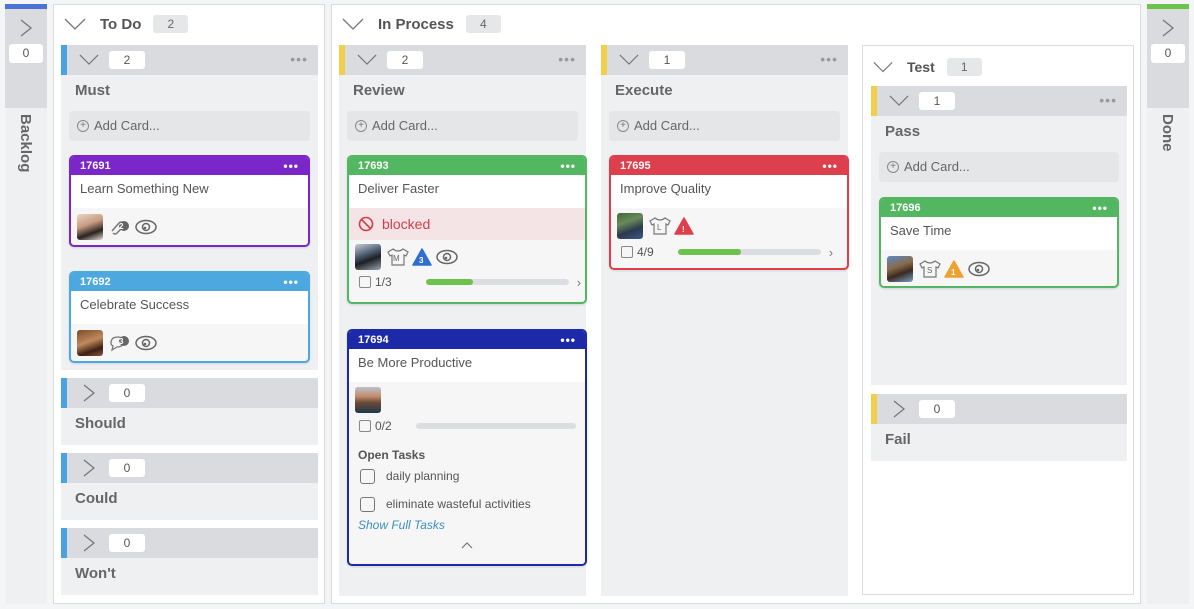 This screenshot has height=609, width=1194. Describe the element at coordinates (467, 476) in the screenshot. I see `task-item: daily planning` at that location.